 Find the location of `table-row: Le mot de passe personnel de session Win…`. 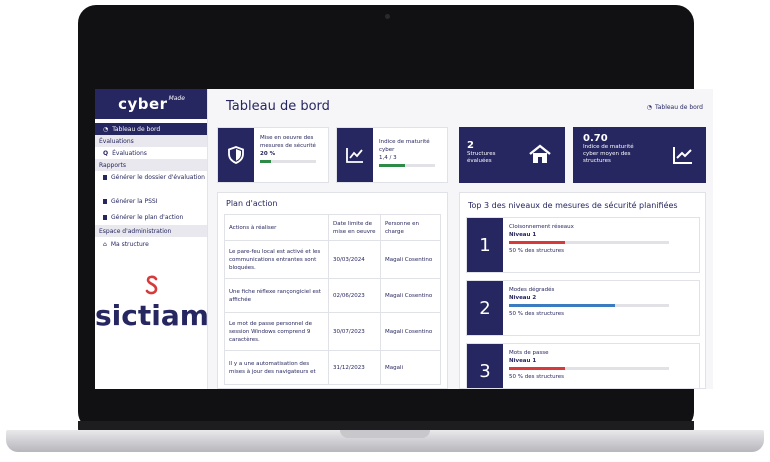

table-row: Le mot de passe personnel de session Win… is located at coordinates (332, 331).